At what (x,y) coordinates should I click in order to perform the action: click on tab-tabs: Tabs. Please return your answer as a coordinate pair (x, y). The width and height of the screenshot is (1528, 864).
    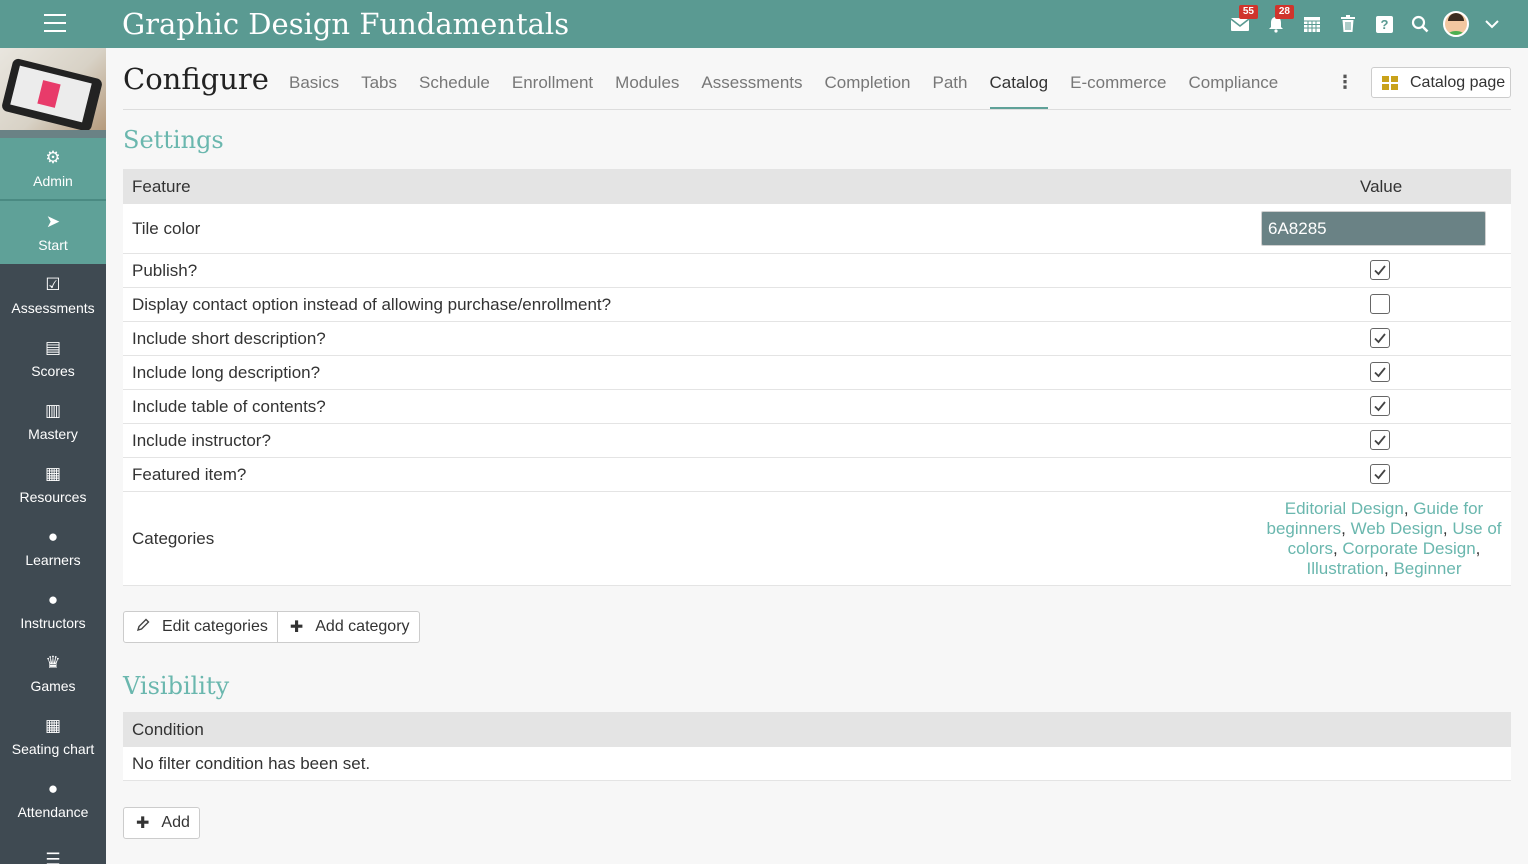
    Looking at the image, I should click on (379, 90).